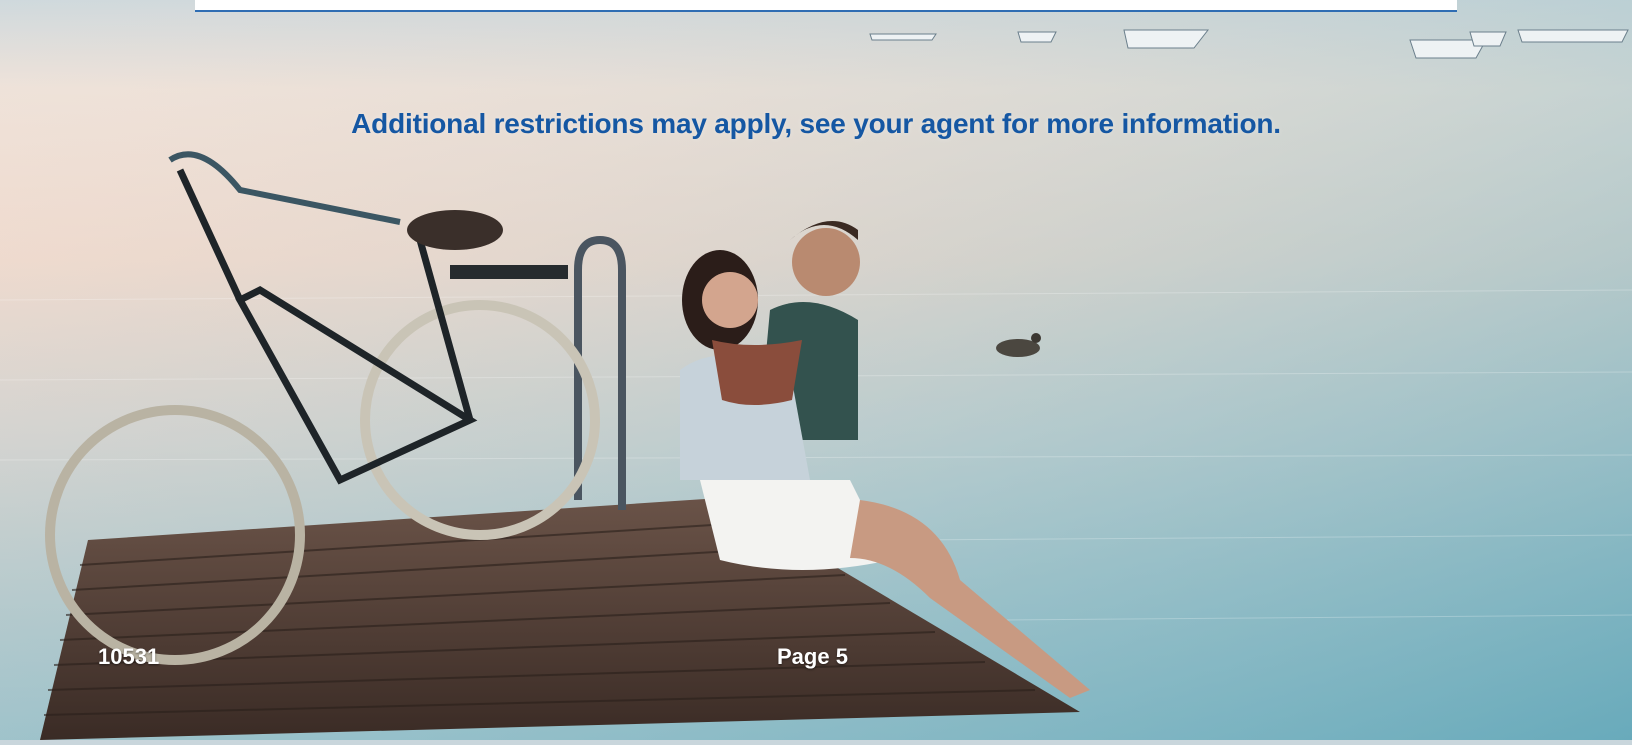 This screenshot has height=745, width=1632. What do you see at coordinates (129, 656) in the screenshot?
I see `document-number: 10531` at bounding box center [129, 656].